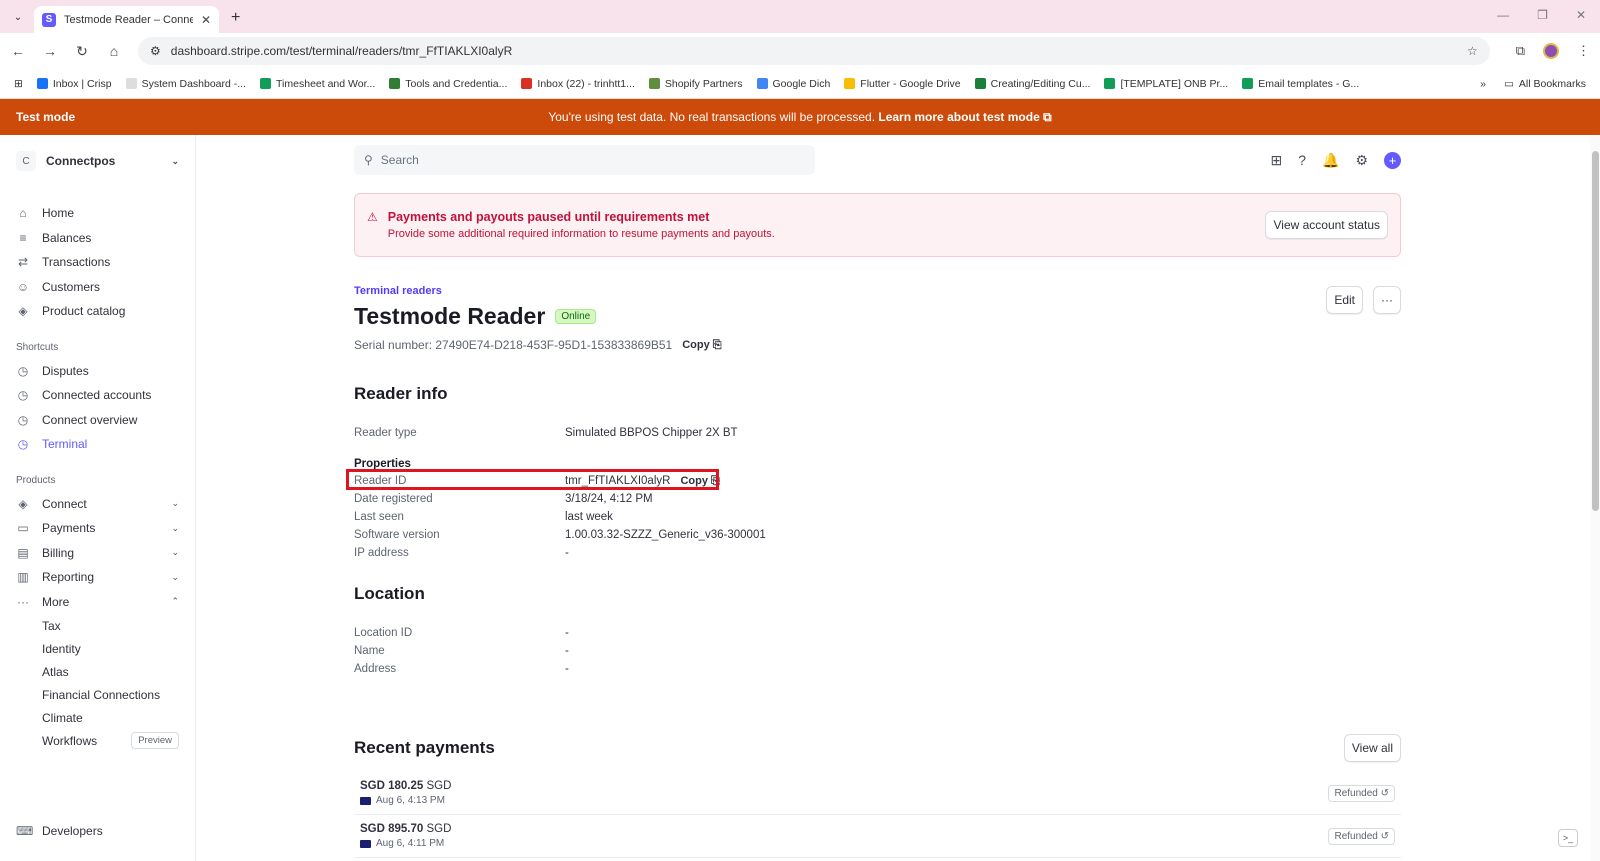 This screenshot has width=1600, height=861. What do you see at coordinates (372, 217) in the screenshot?
I see `warning-icon: ⚠` at bounding box center [372, 217].